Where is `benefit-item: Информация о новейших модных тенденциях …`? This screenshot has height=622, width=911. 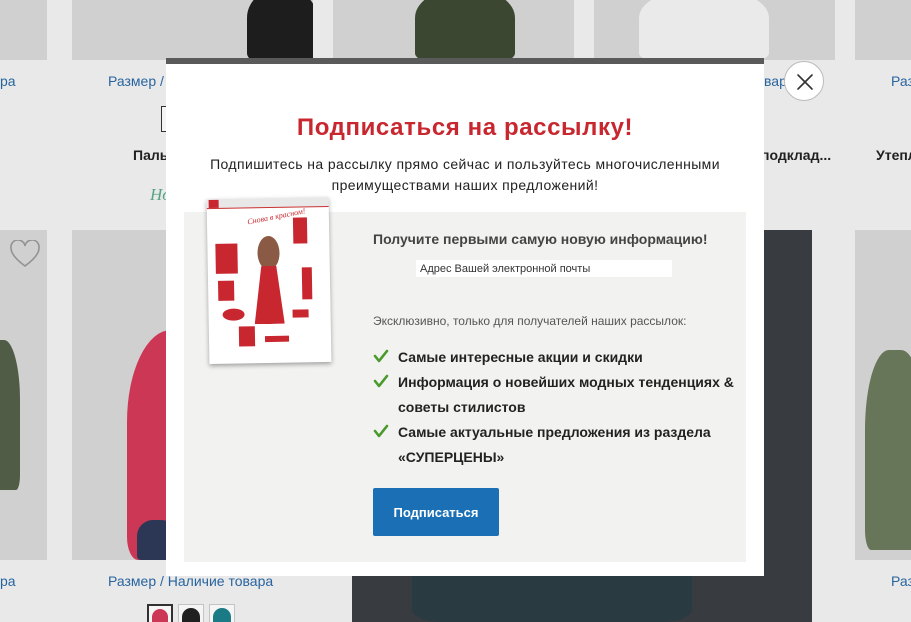
benefit-item: Информация о новейших модных тенденциях … is located at coordinates (558, 395).